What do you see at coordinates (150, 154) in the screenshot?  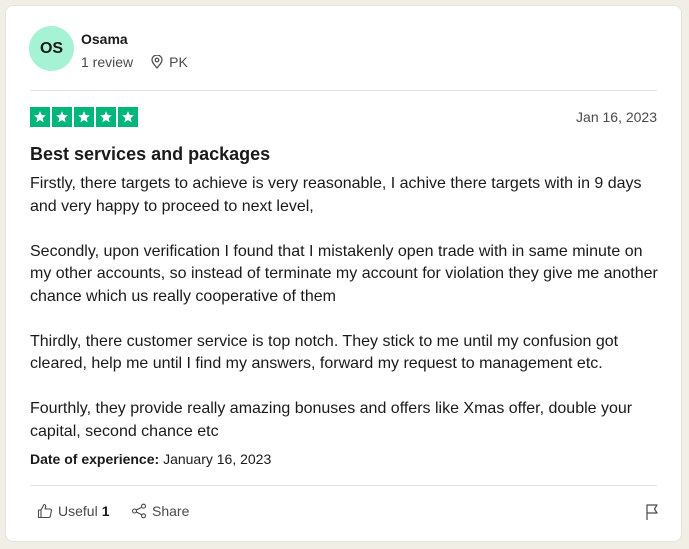 I see `review-title: Best services and packages` at bounding box center [150, 154].